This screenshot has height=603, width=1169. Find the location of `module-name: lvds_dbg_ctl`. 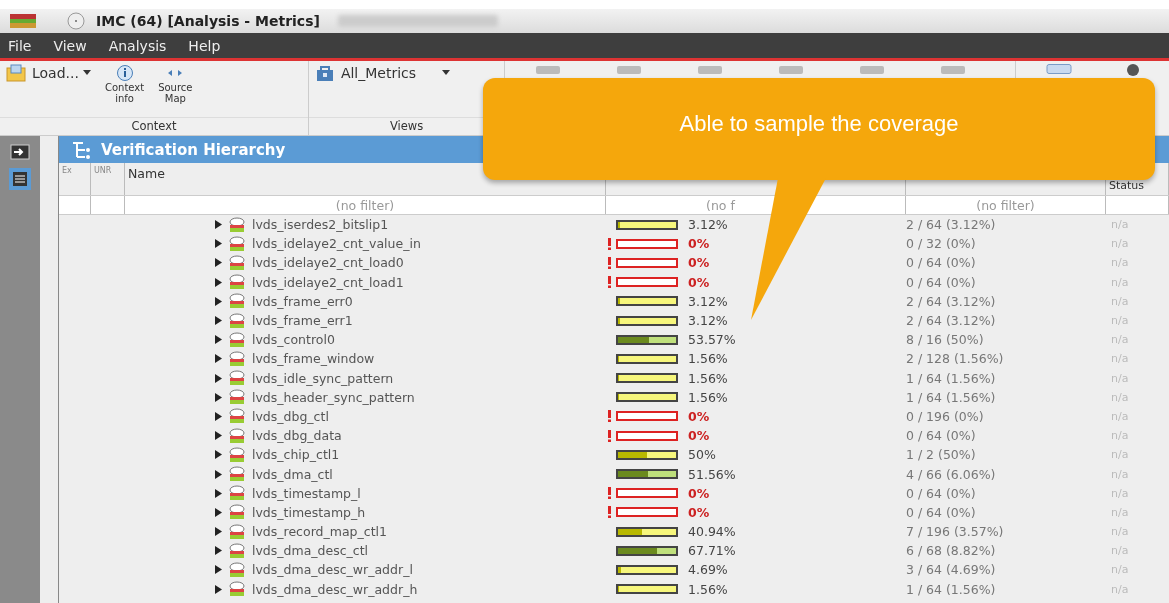

module-name: lvds_dbg_ctl is located at coordinates (290, 416).